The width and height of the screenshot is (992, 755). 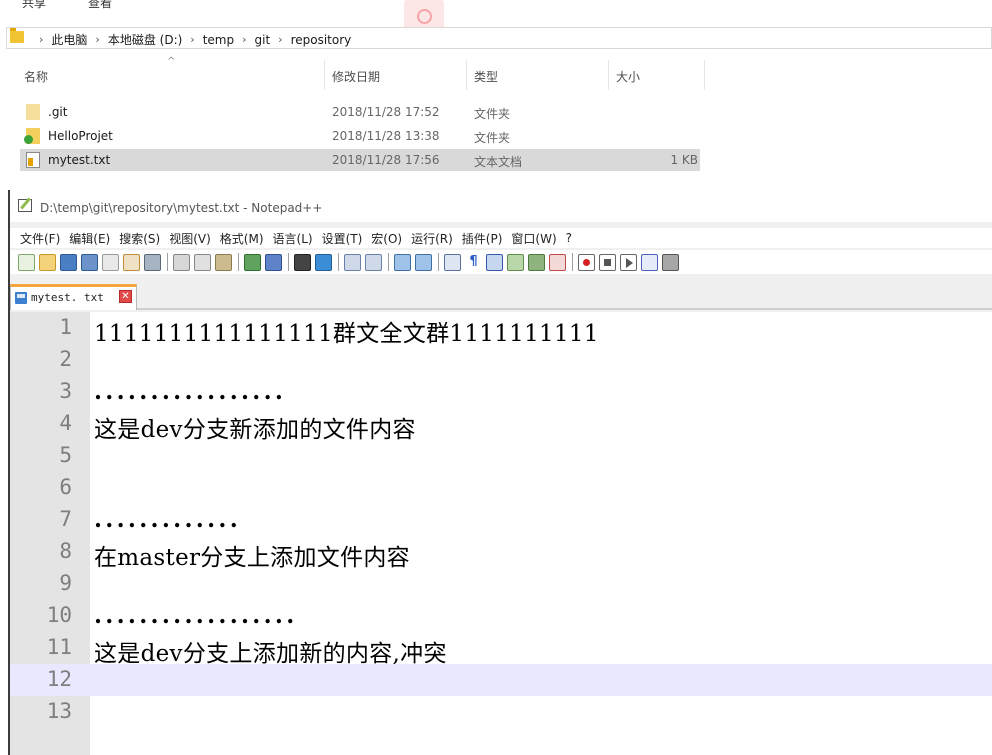 I want to click on word-wrap-icon, so click(x=452, y=262).